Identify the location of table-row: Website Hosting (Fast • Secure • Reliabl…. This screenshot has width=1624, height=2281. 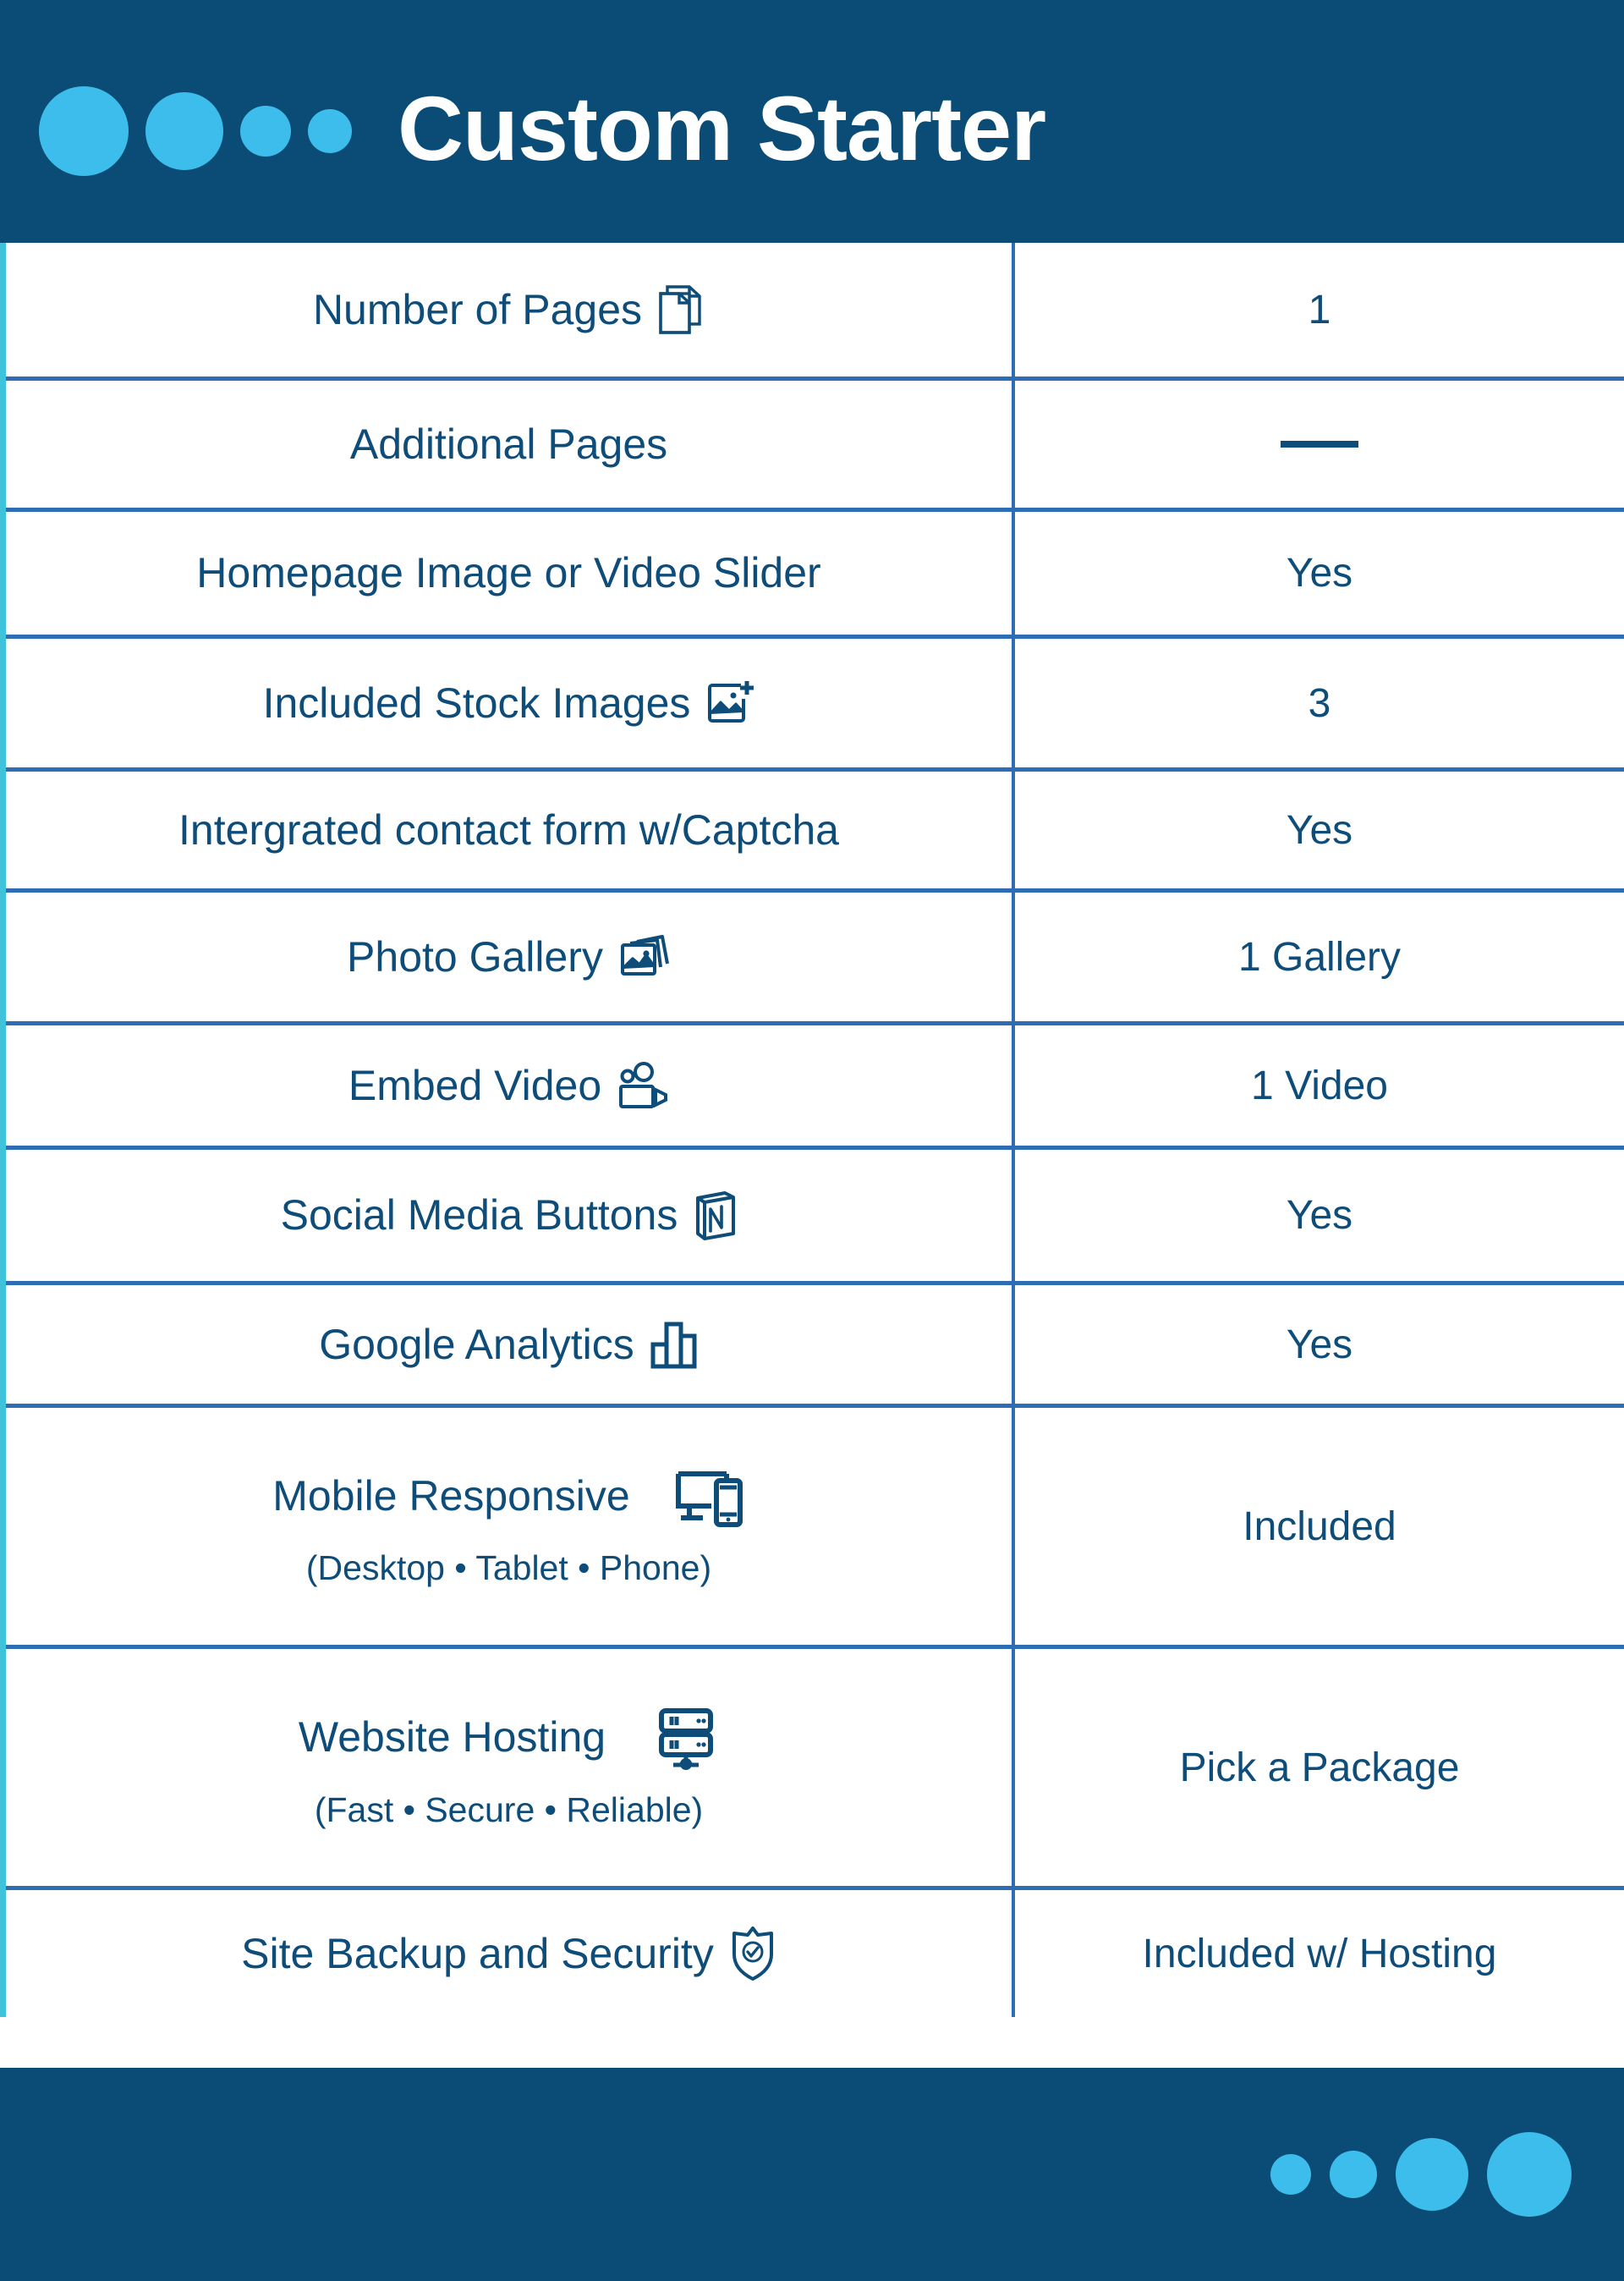
(815, 1769).